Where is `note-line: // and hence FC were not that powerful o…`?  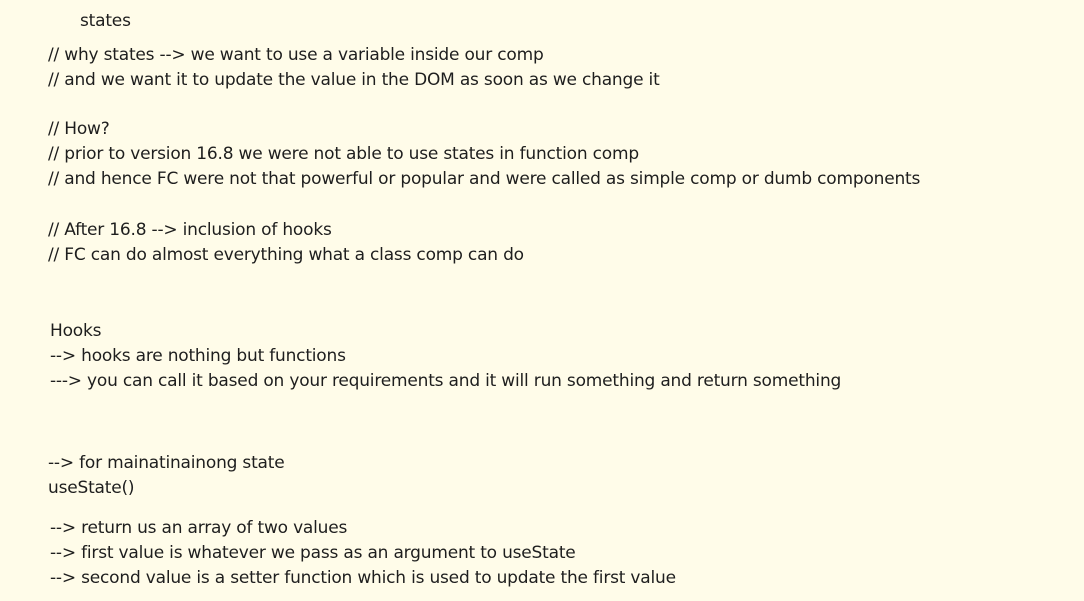
note-line: // and hence FC were not that powerful o… is located at coordinates (484, 179).